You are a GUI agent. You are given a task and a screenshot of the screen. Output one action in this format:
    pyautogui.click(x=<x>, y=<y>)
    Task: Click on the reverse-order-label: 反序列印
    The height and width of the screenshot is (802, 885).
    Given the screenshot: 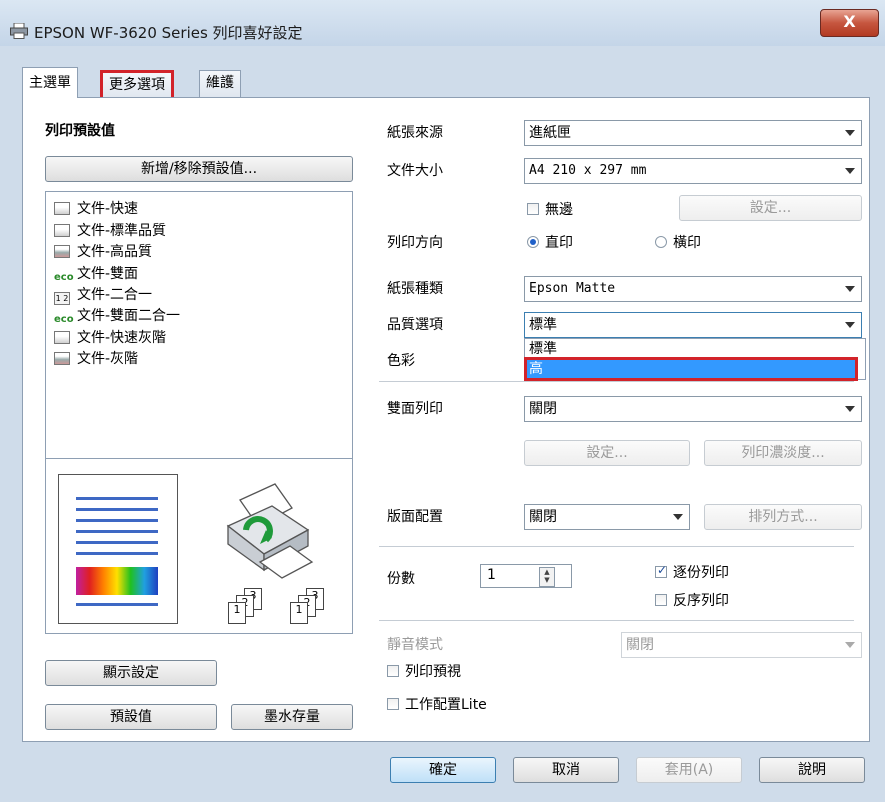 What is the action you would take?
    pyautogui.click(x=701, y=601)
    